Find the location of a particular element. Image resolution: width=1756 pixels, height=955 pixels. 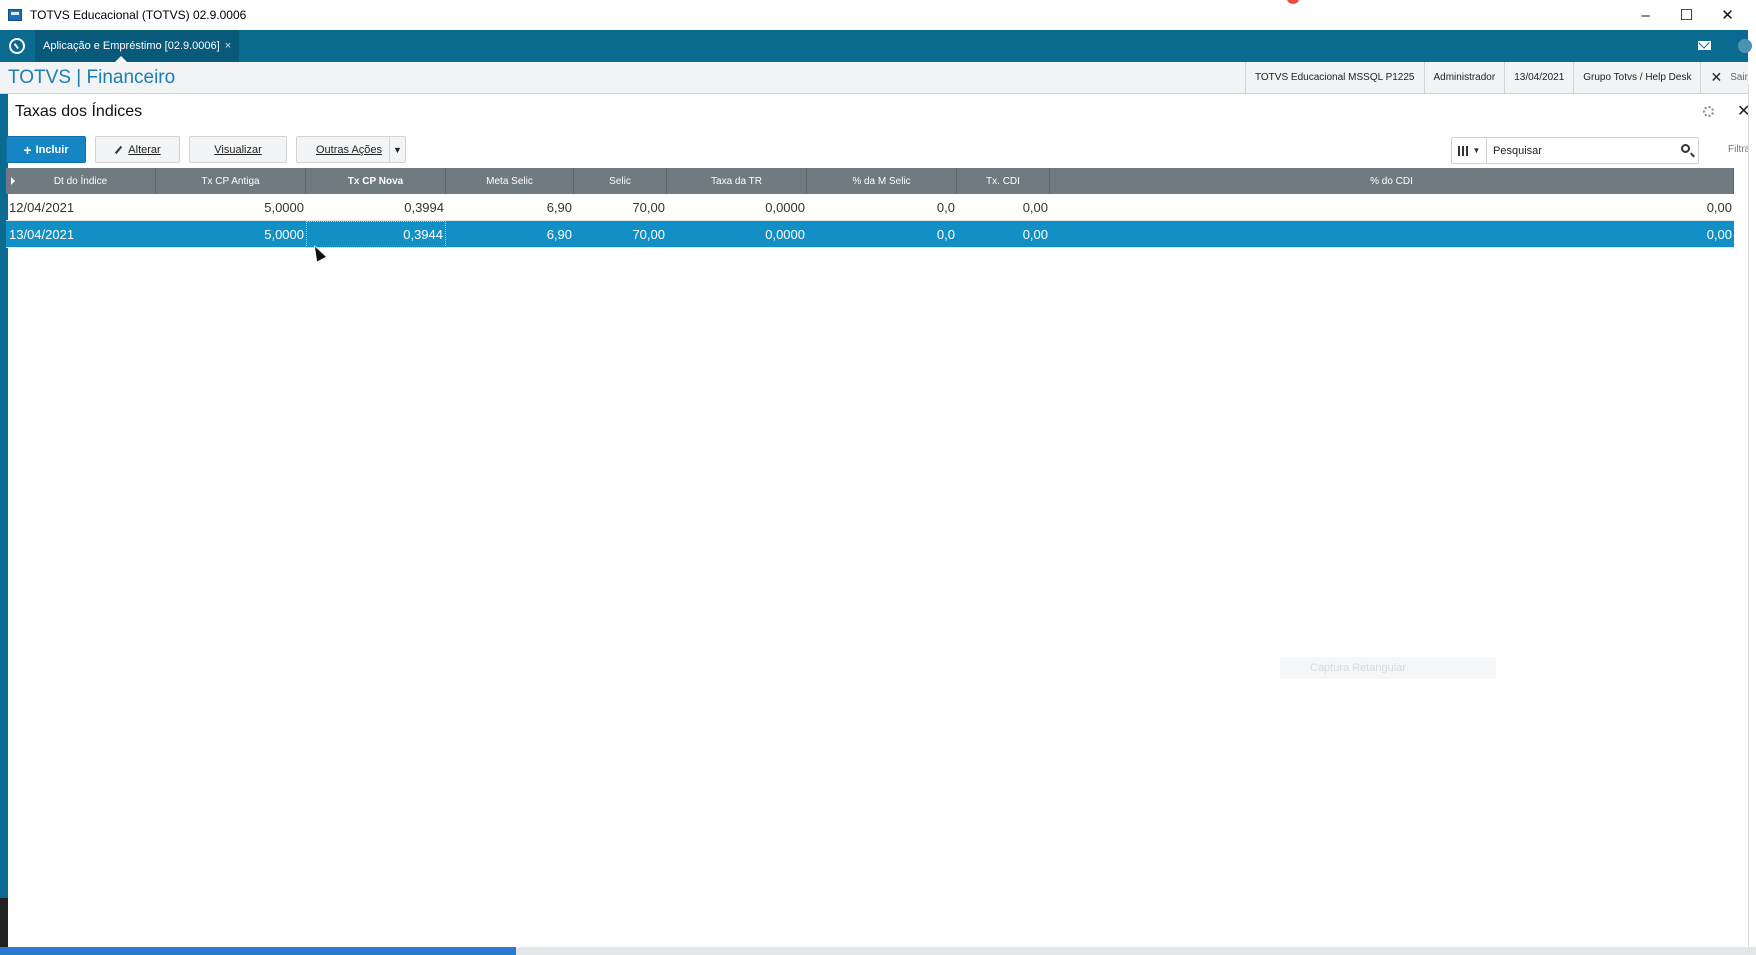

search-input is located at coordinates (1583, 150).